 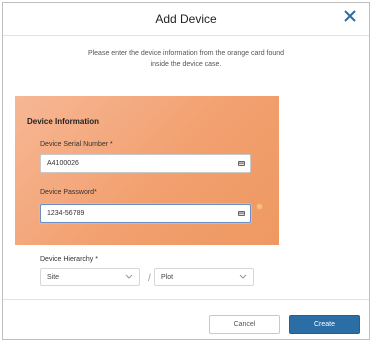 I want to click on serial-number-label: Device Serial Number *, so click(x=76, y=144).